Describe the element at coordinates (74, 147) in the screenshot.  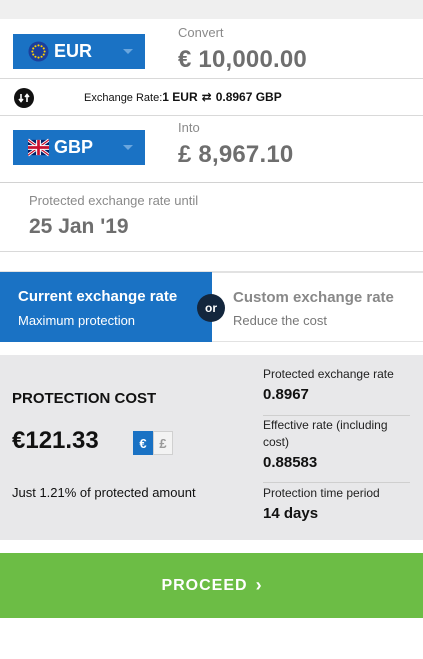
I see `to-currency-code: GBP` at that location.